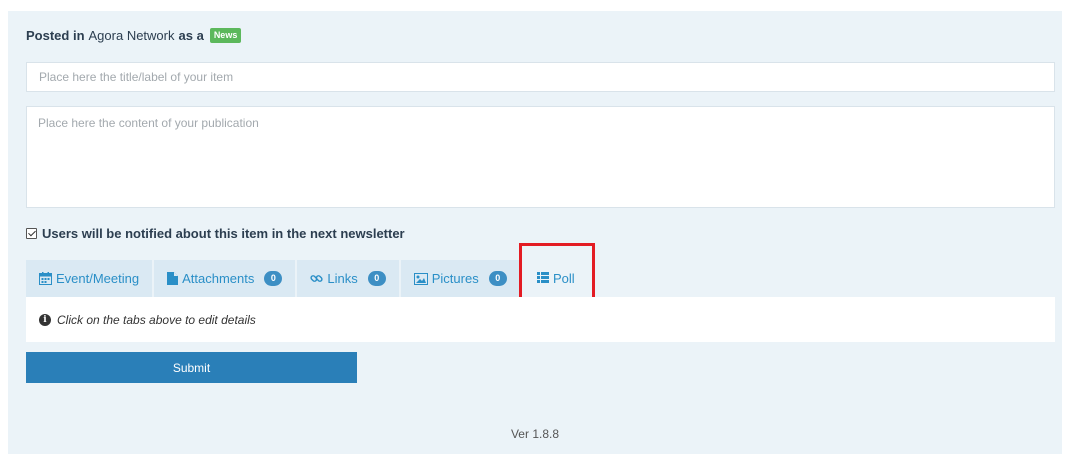 The width and height of the screenshot is (1069, 454). I want to click on tab-label: Pictures, so click(455, 278).